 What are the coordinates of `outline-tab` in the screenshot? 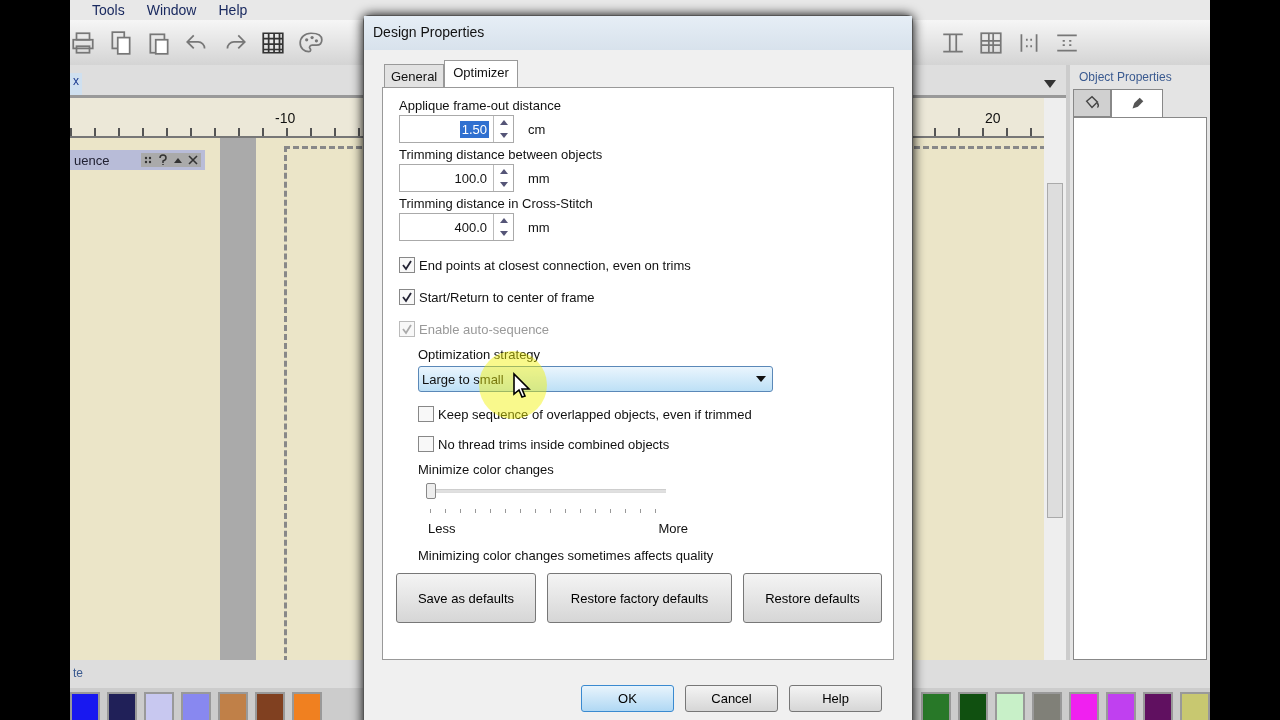 It's located at (1137, 103).